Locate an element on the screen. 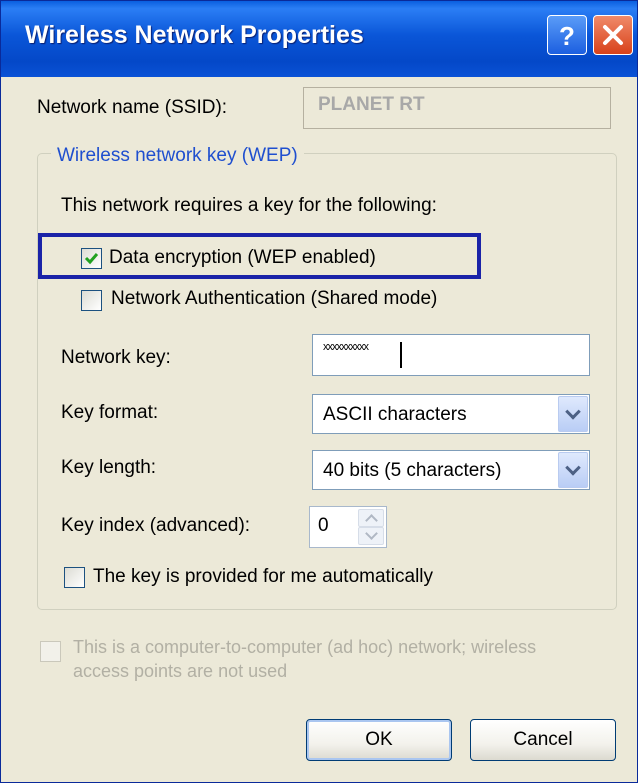  auto-key-label: The key is provided for me automatically is located at coordinates (263, 577).